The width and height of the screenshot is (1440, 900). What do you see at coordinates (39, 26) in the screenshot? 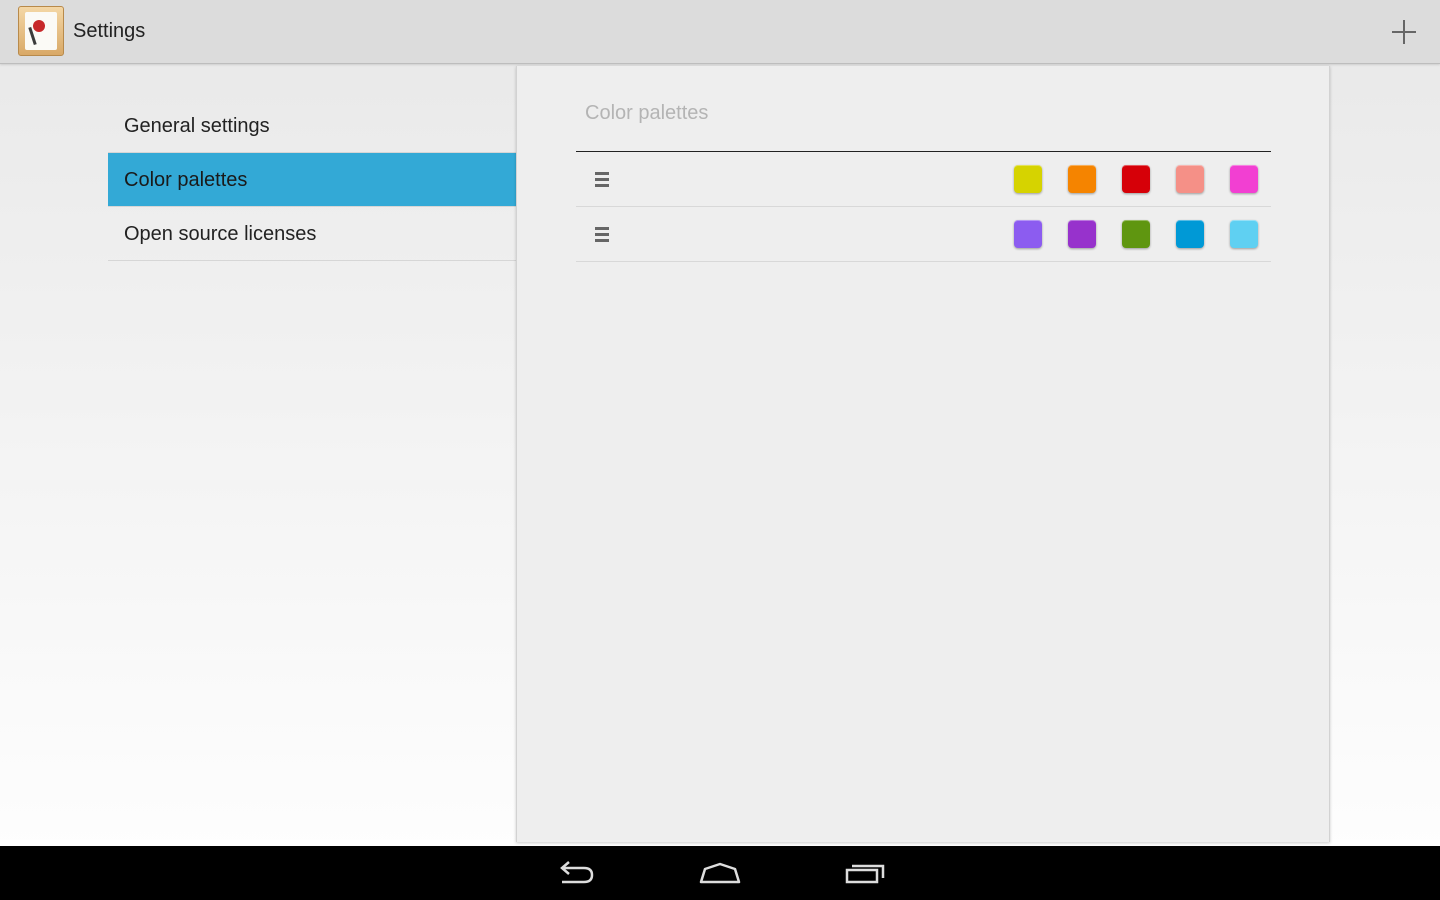
I see `app-icon-paint-blob` at bounding box center [39, 26].